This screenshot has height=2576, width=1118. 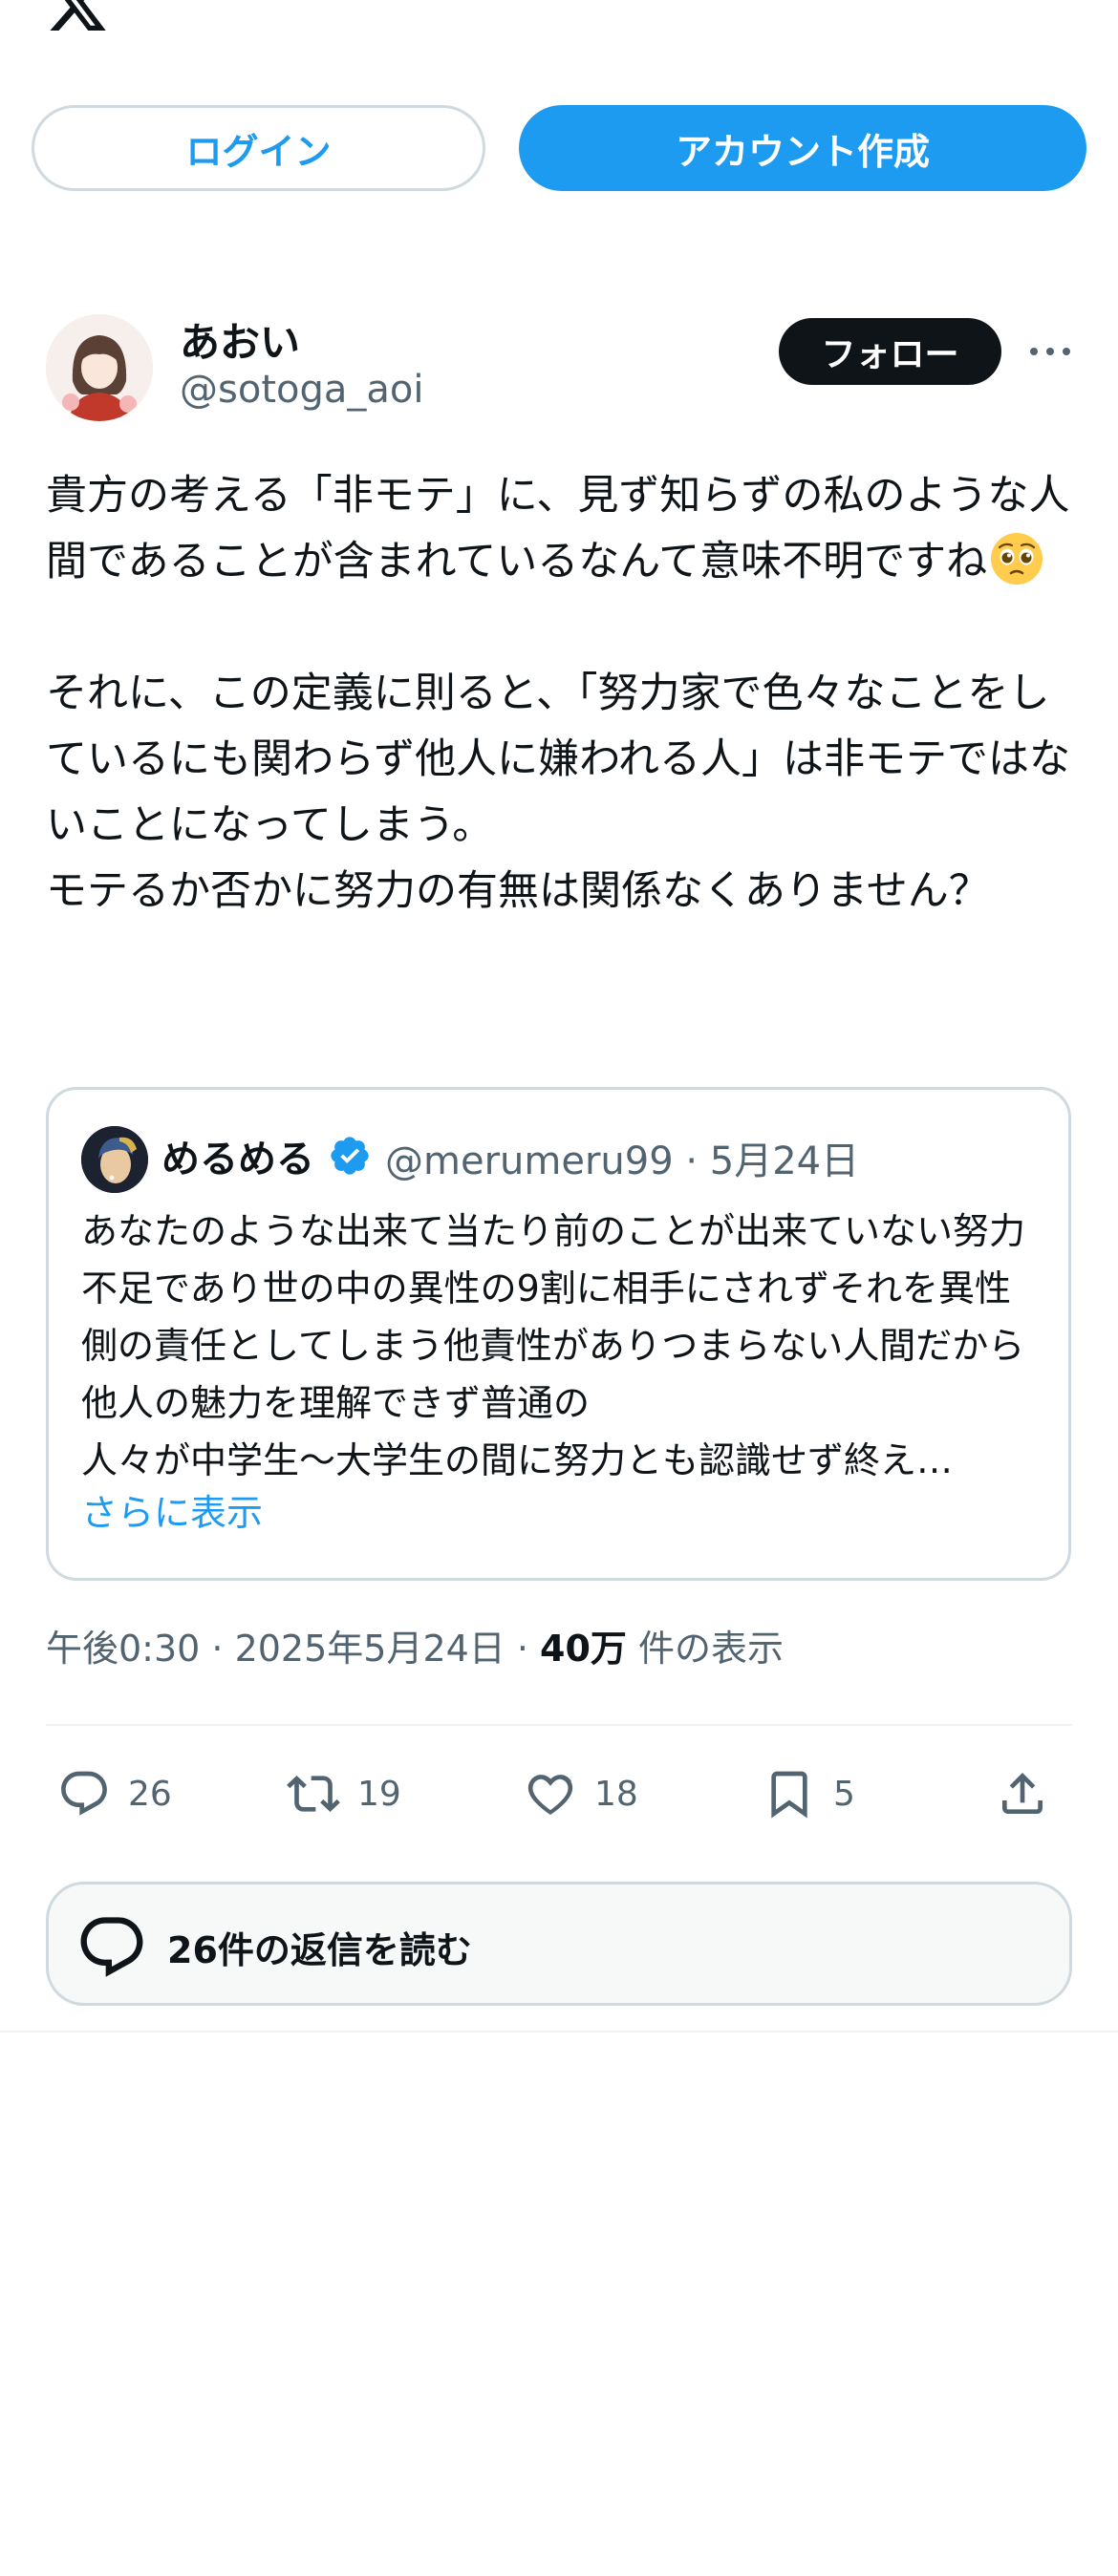 What do you see at coordinates (622, 1161) in the screenshot?
I see `quoted-handle-date: @merumeru99 · 5月24日` at bounding box center [622, 1161].